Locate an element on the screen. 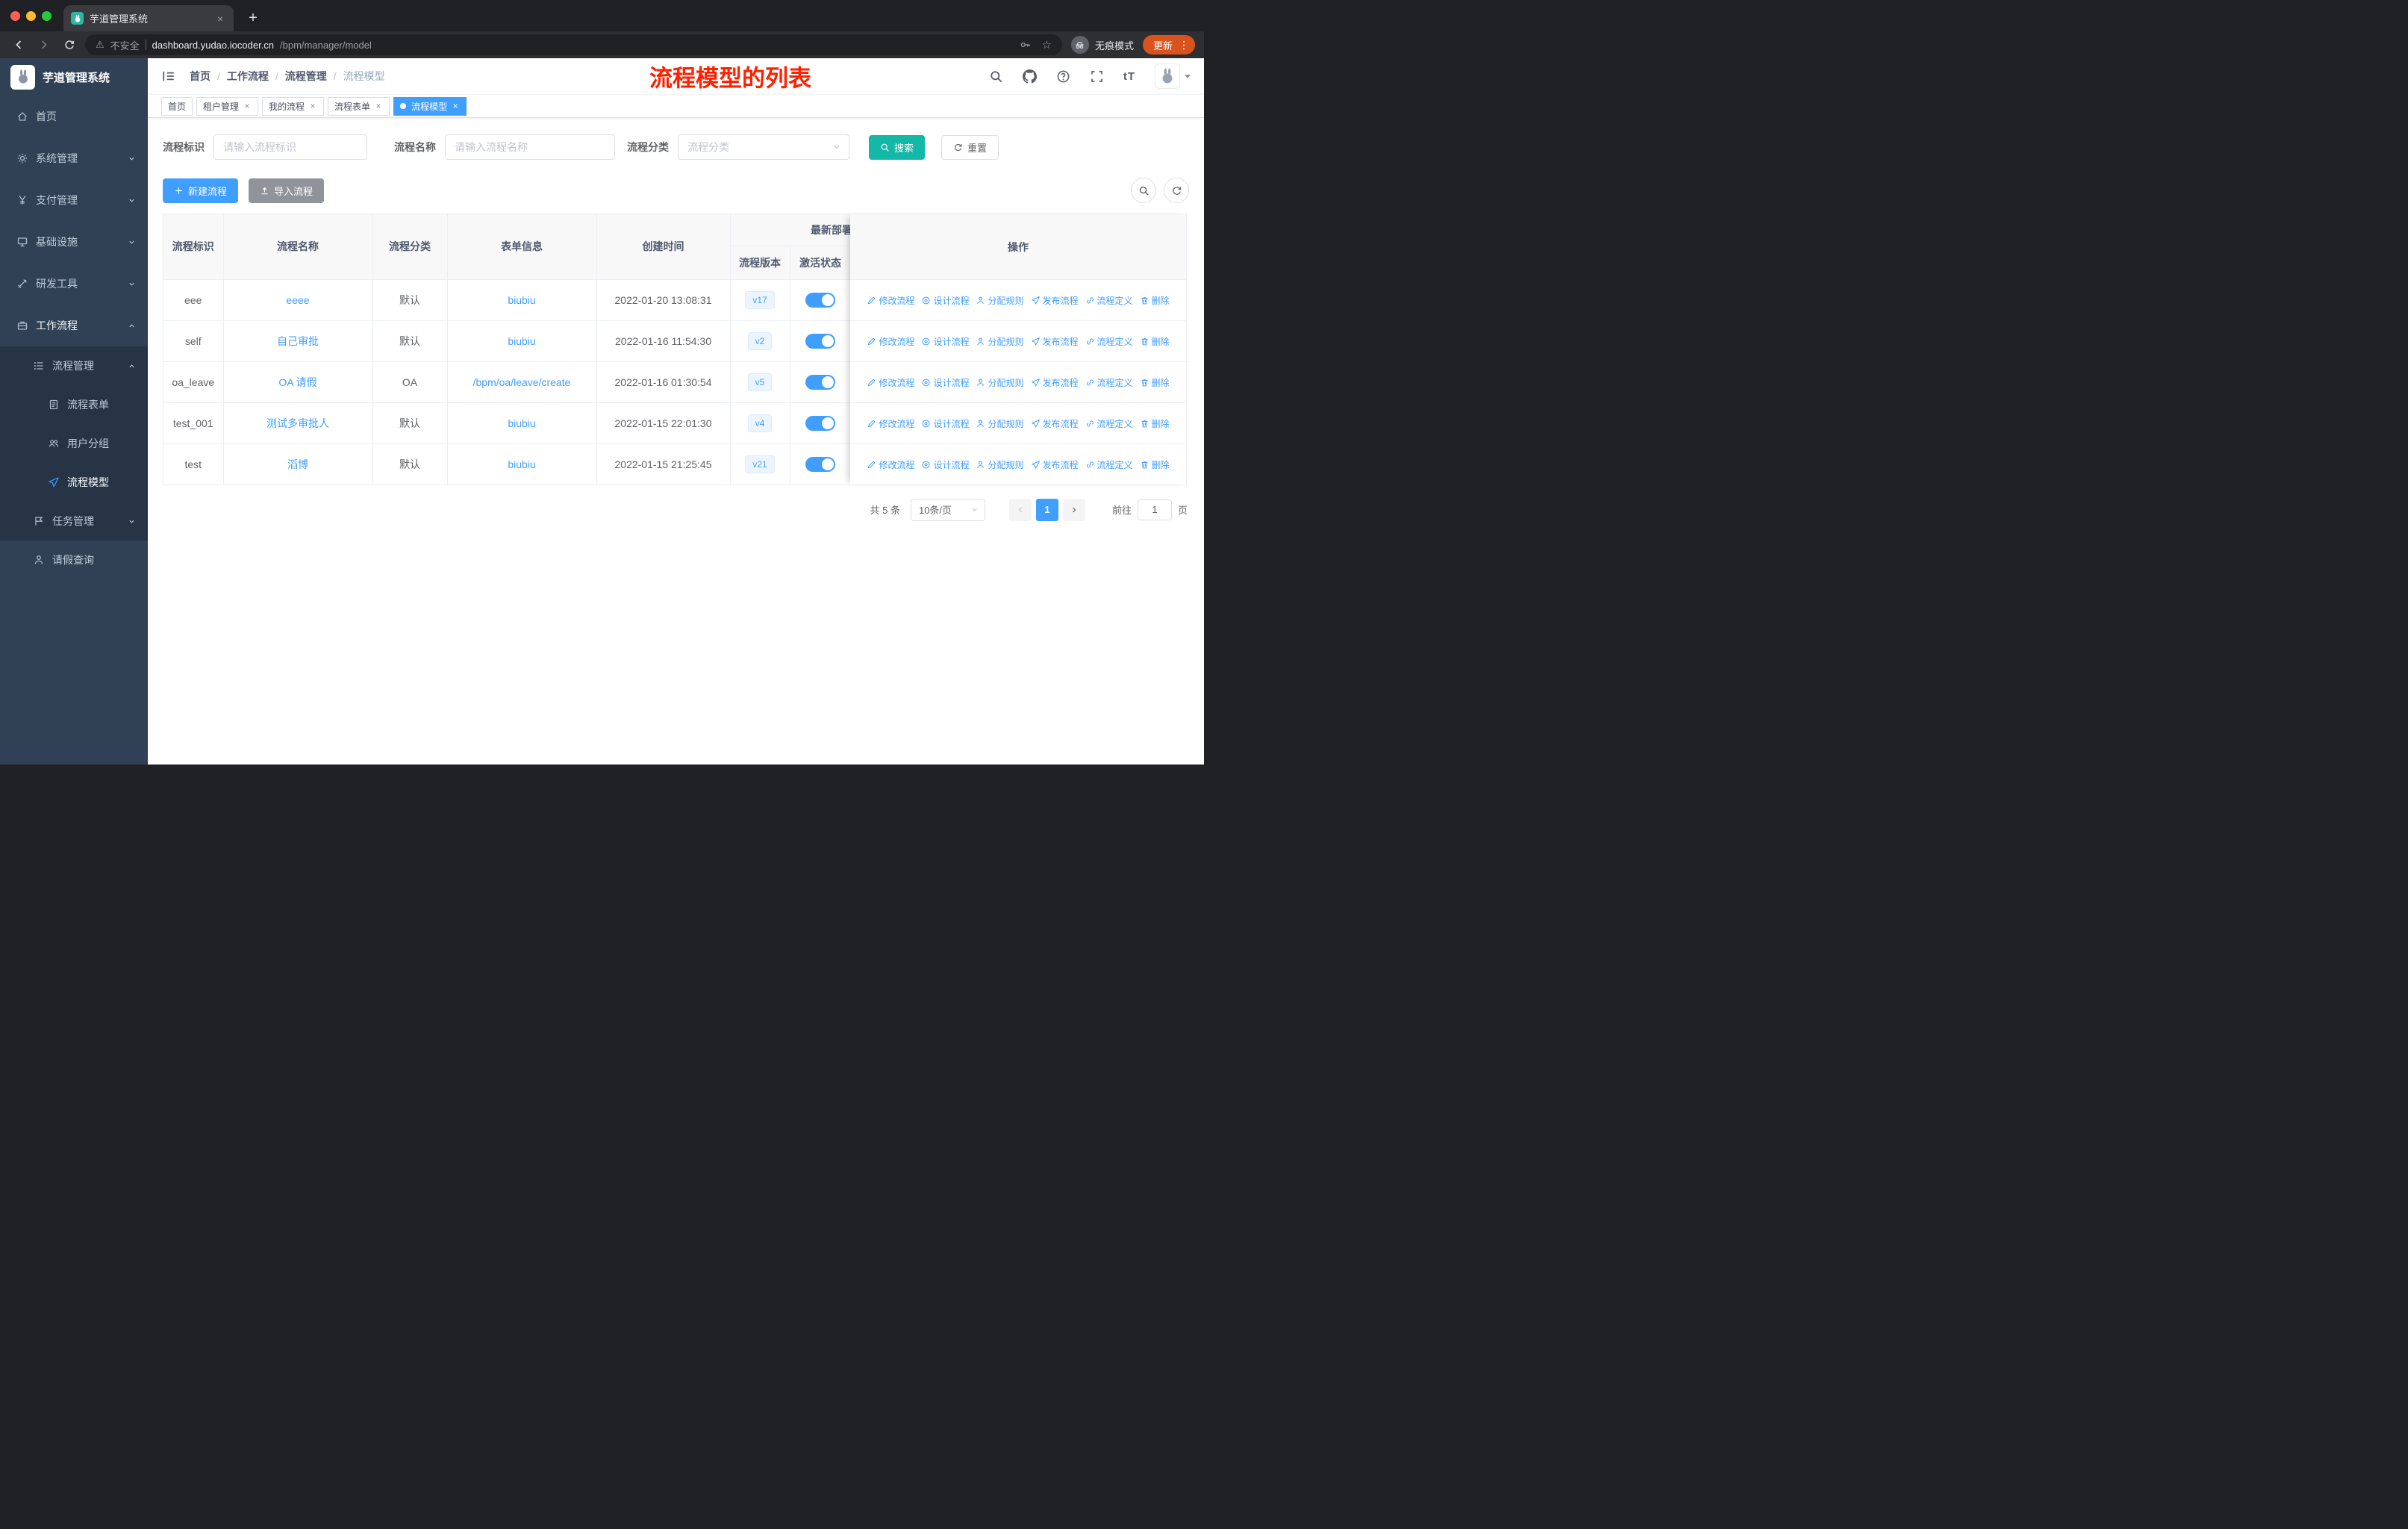 Image resolution: width=2408 pixels, height=1529 pixels. model-name-link: eeee is located at coordinates (297, 300).